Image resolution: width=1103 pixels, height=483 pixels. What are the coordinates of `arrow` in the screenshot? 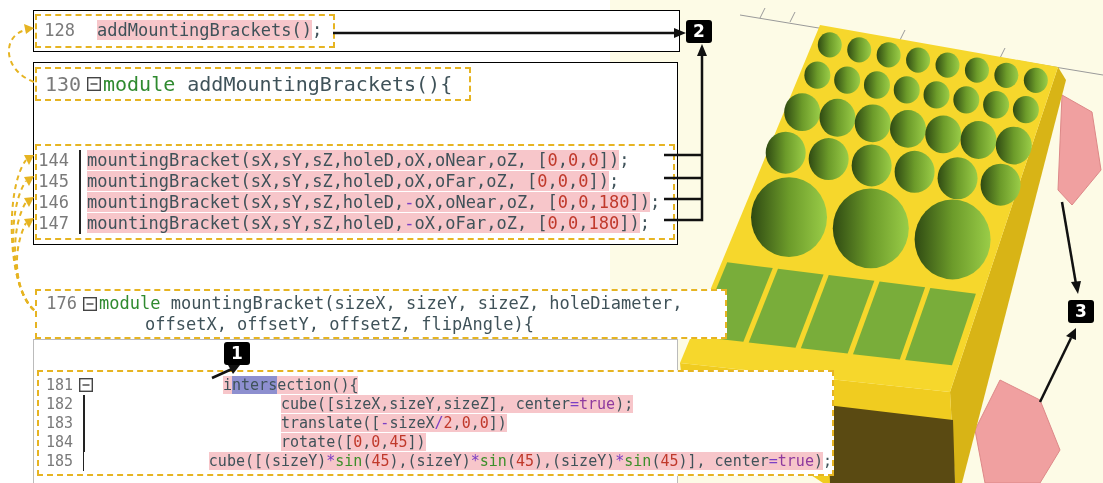 It's located at (225, 372).